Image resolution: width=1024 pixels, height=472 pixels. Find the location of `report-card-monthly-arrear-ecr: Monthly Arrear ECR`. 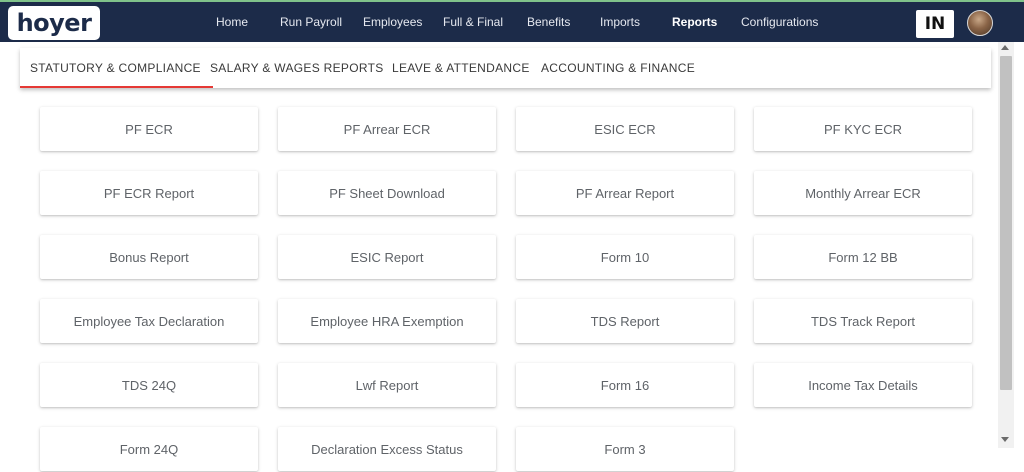

report-card-monthly-arrear-ecr: Monthly Arrear ECR is located at coordinates (863, 193).